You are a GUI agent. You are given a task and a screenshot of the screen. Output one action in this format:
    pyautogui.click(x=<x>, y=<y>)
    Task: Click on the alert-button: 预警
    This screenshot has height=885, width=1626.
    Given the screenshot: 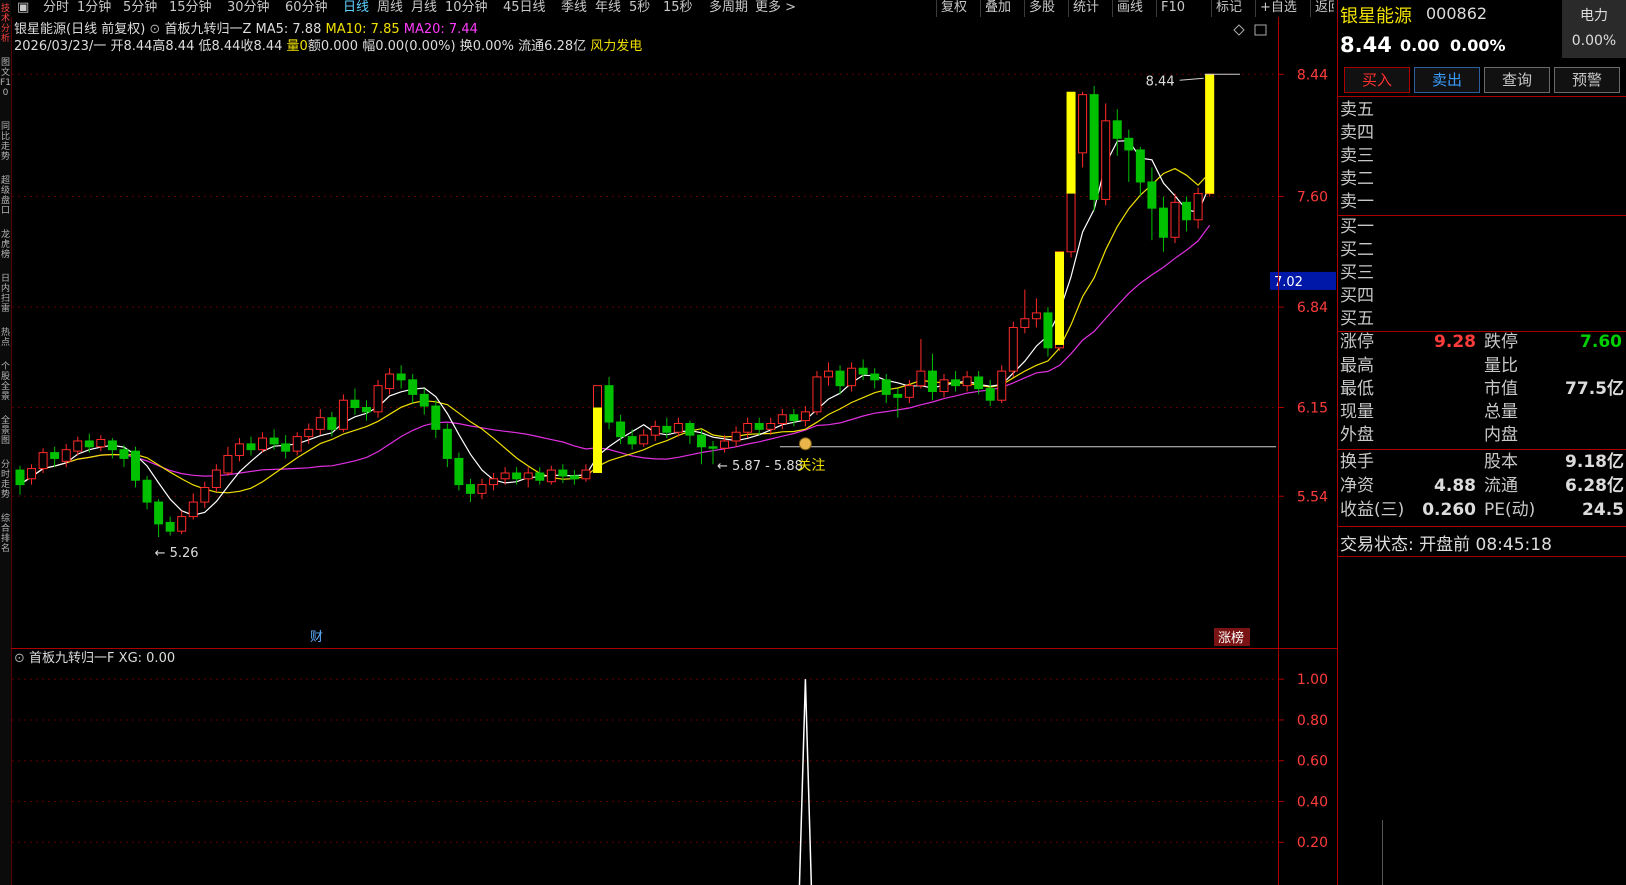 What is the action you would take?
    pyautogui.click(x=1587, y=80)
    